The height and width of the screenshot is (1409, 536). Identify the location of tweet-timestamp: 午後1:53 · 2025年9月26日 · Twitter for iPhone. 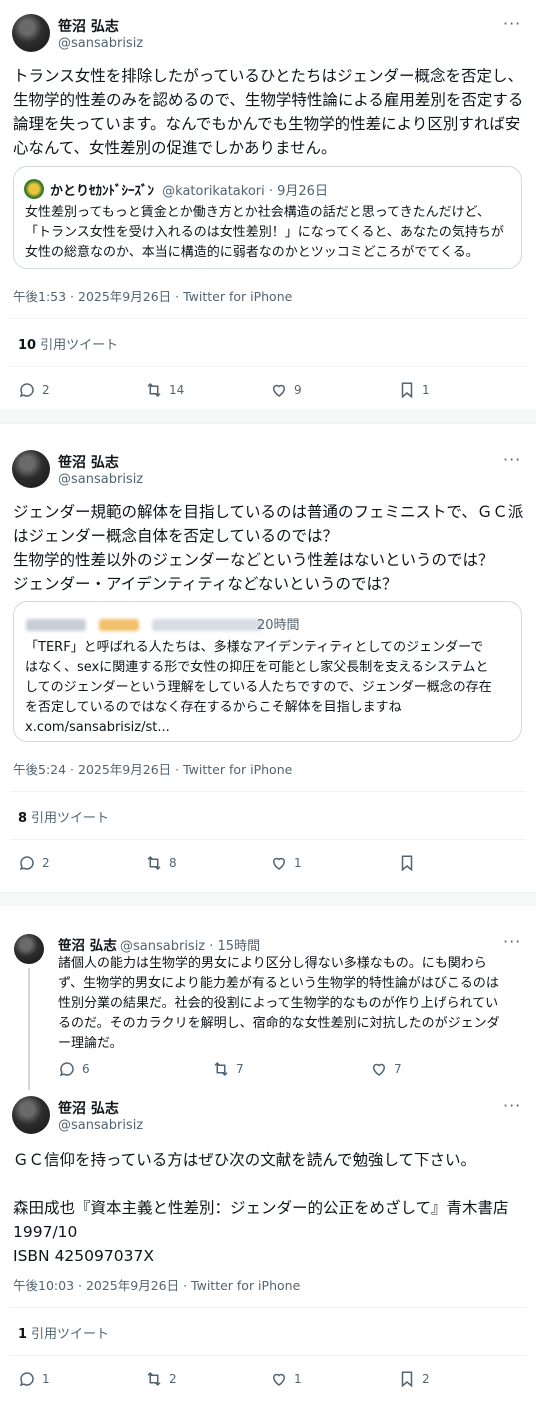
(152, 295).